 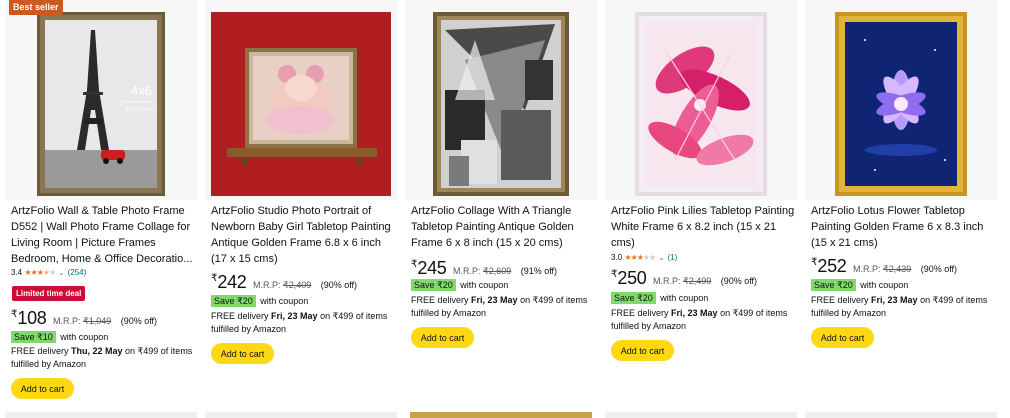 I want to click on mrp-value: ₹2,499, so click(x=697, y=281).